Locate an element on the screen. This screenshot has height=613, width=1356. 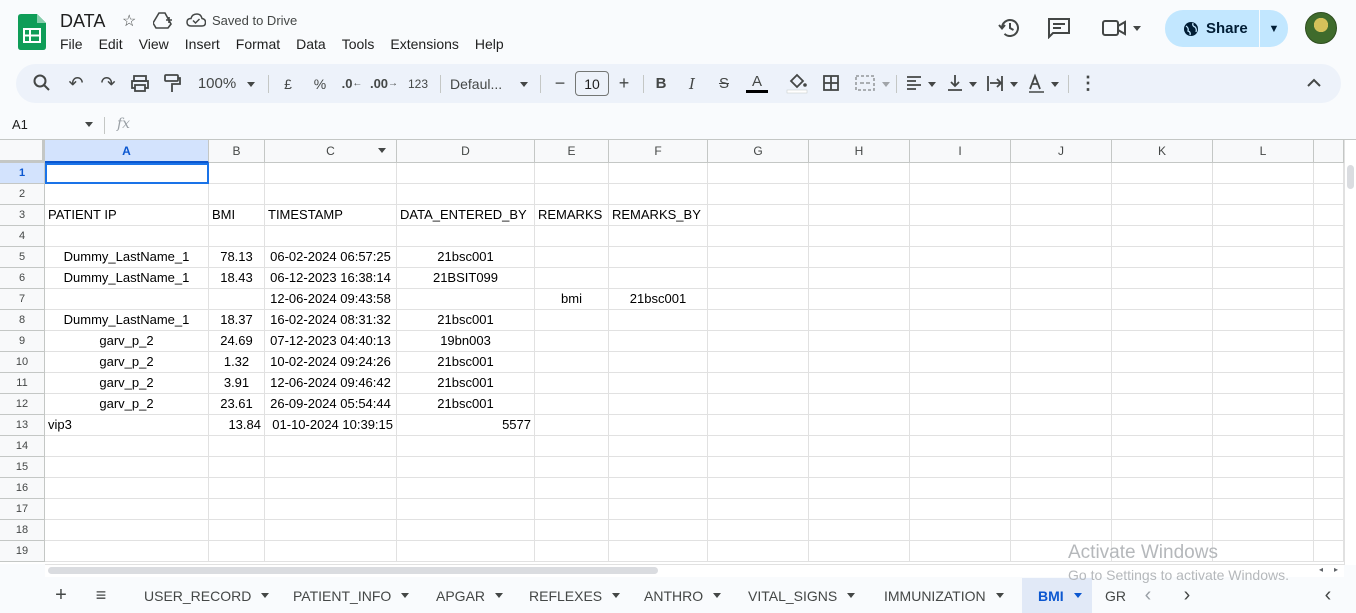
wrap-dropdown-icon is located at coordinates (1014, 84).